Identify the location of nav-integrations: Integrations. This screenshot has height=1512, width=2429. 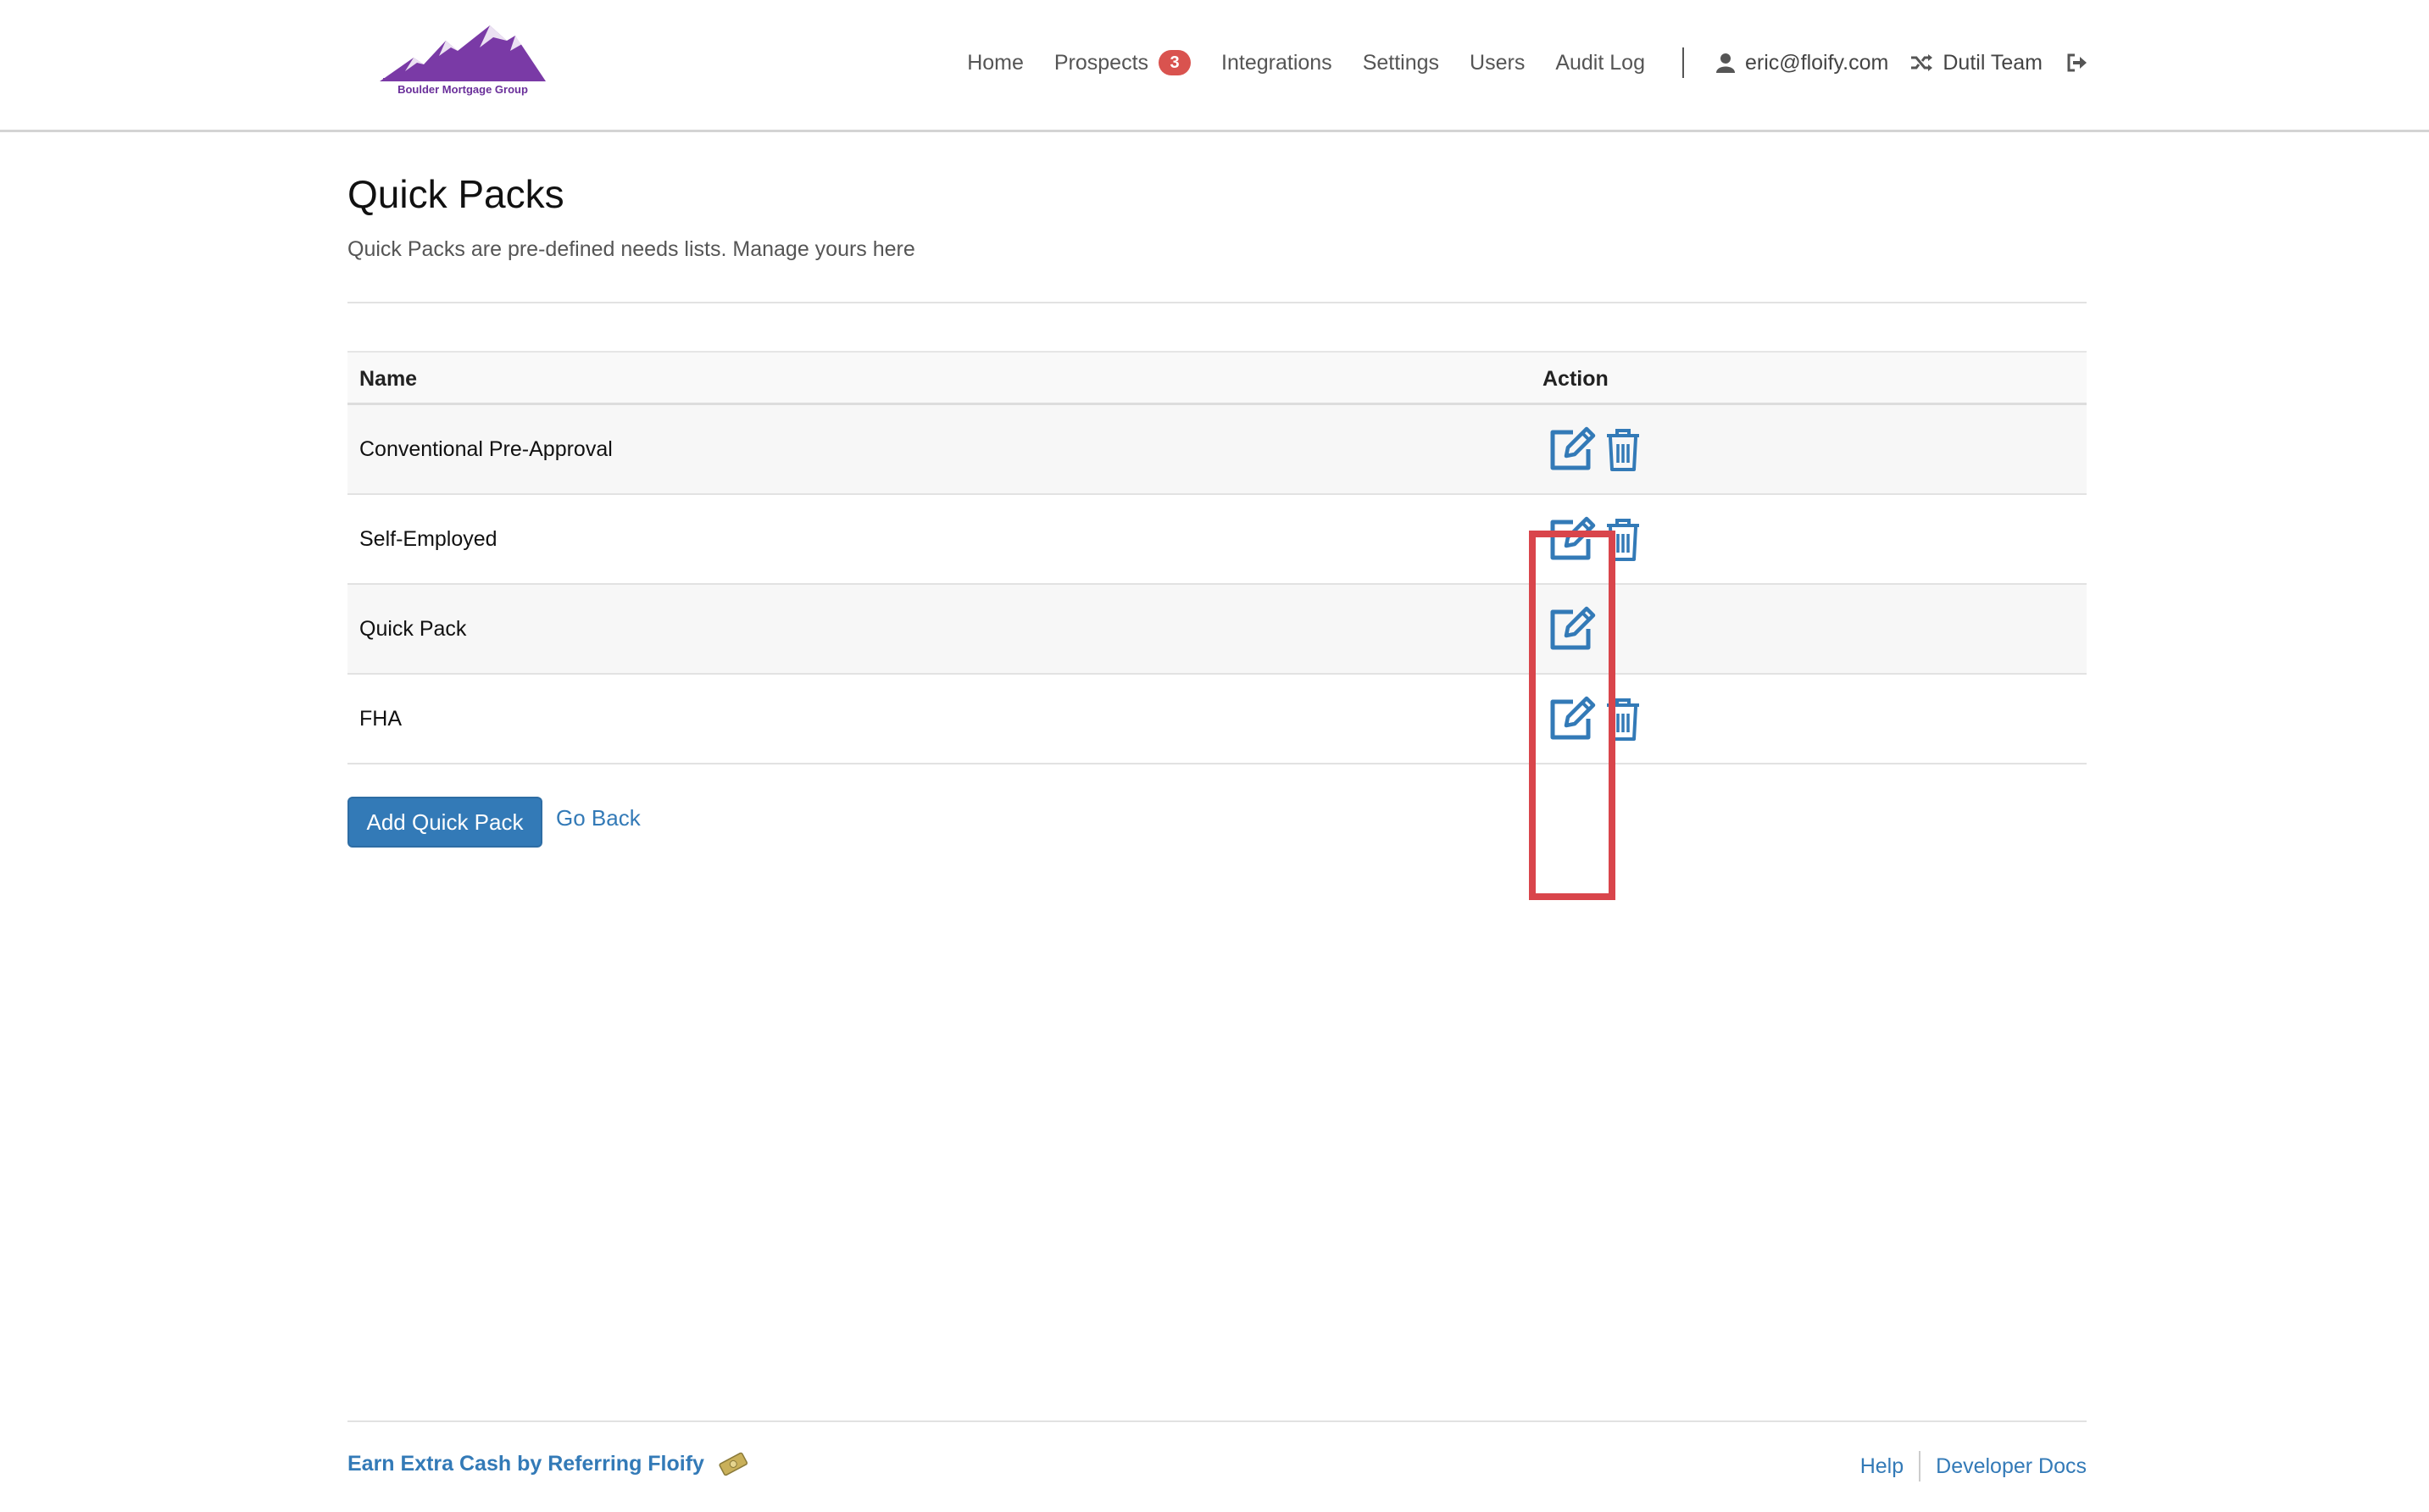
(1276, 63).